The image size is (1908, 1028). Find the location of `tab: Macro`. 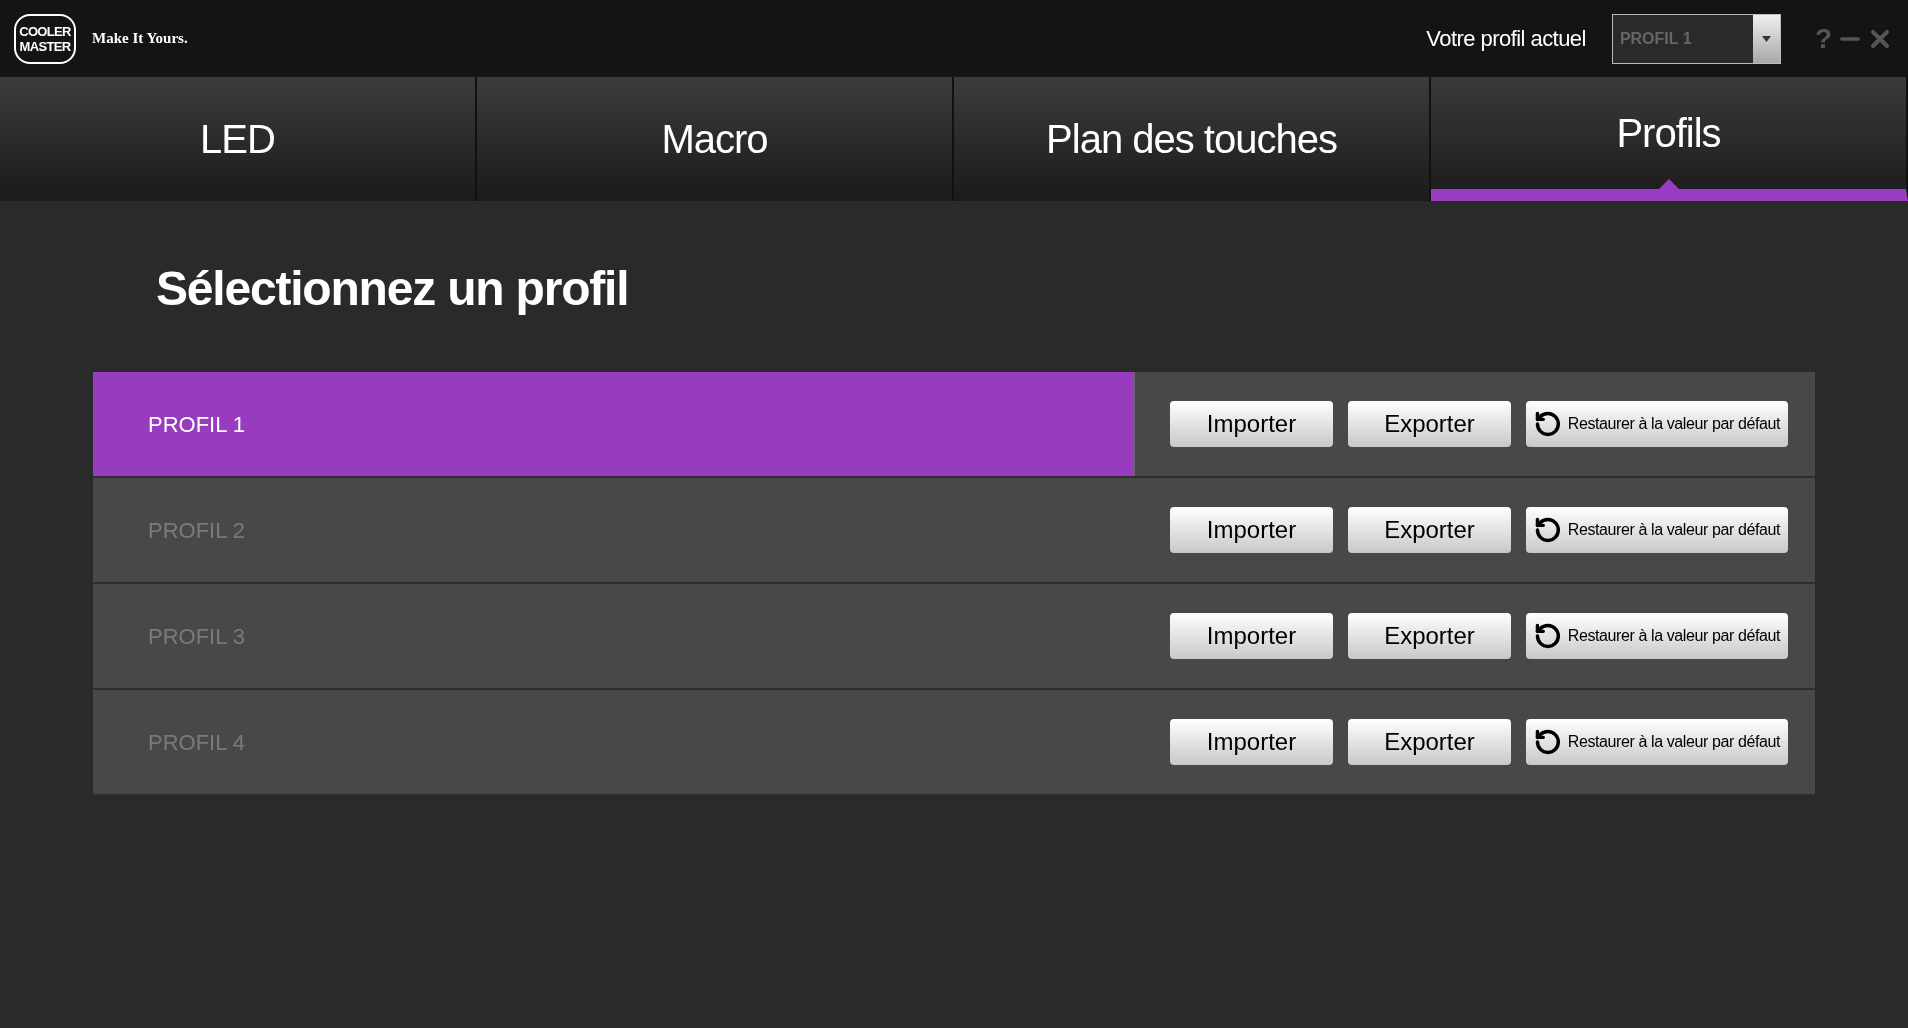

tab: Macro is located at coordinates (715, 139).